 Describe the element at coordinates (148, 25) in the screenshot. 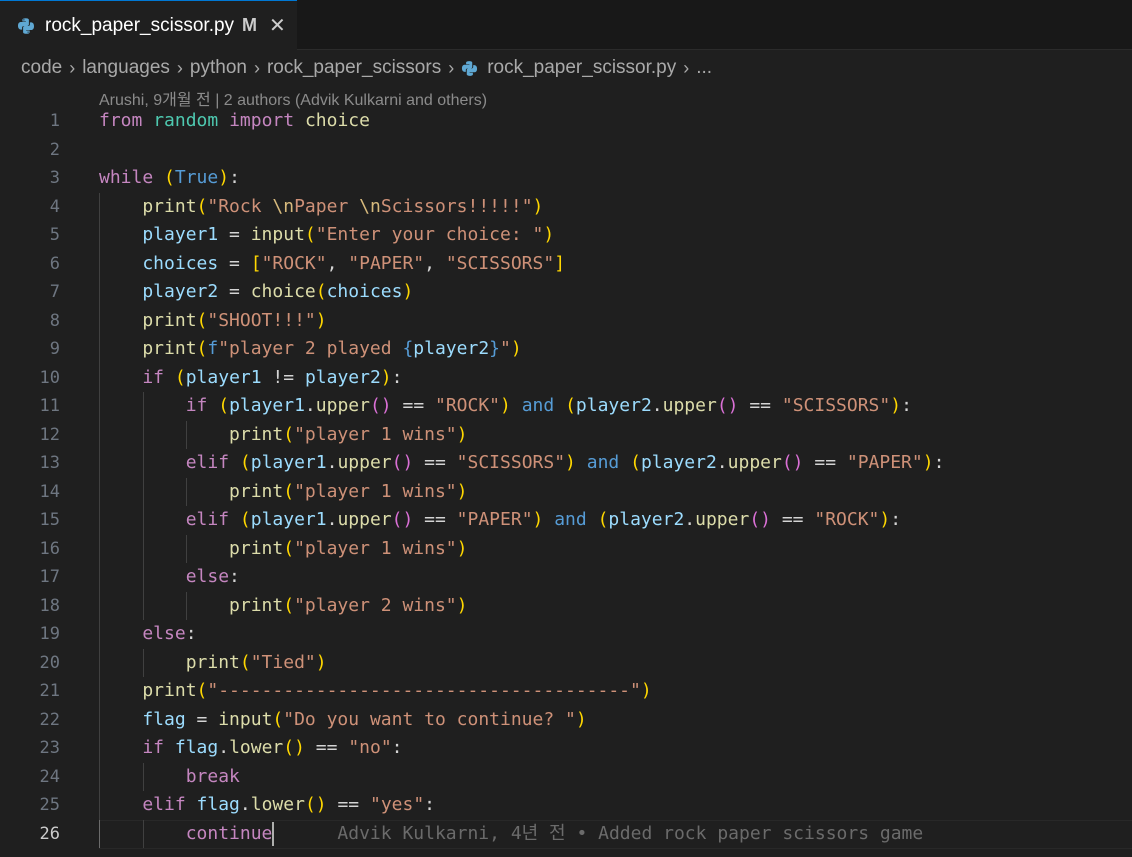

I see `tab-rock-paper-scissor: rock_paper_scissor.py M ✕` at that location.